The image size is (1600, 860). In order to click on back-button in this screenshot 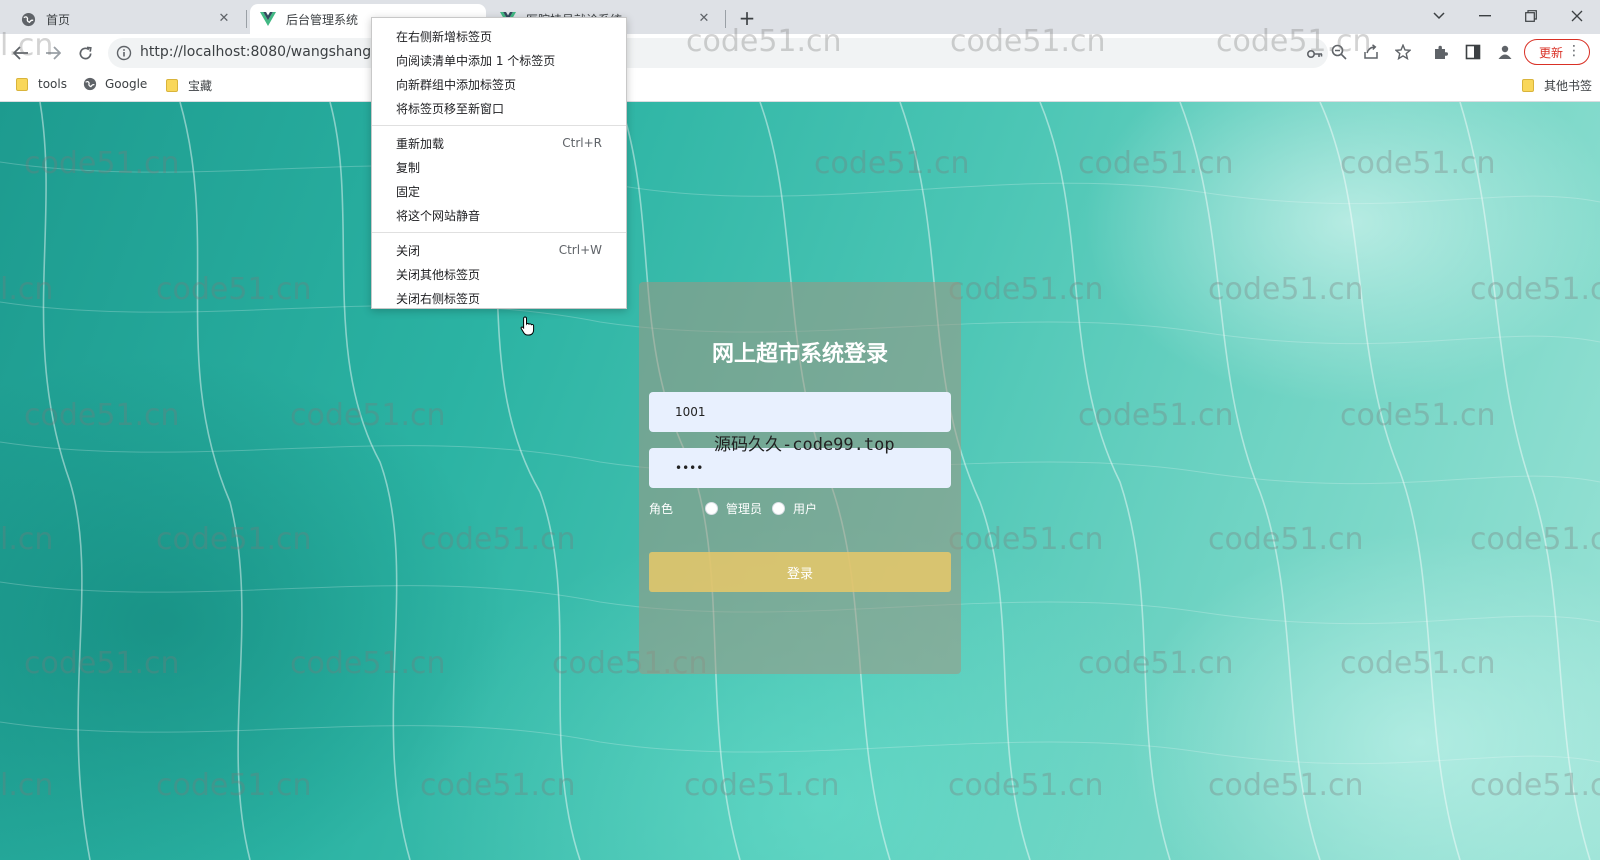, I will do `click(21, 53)`.